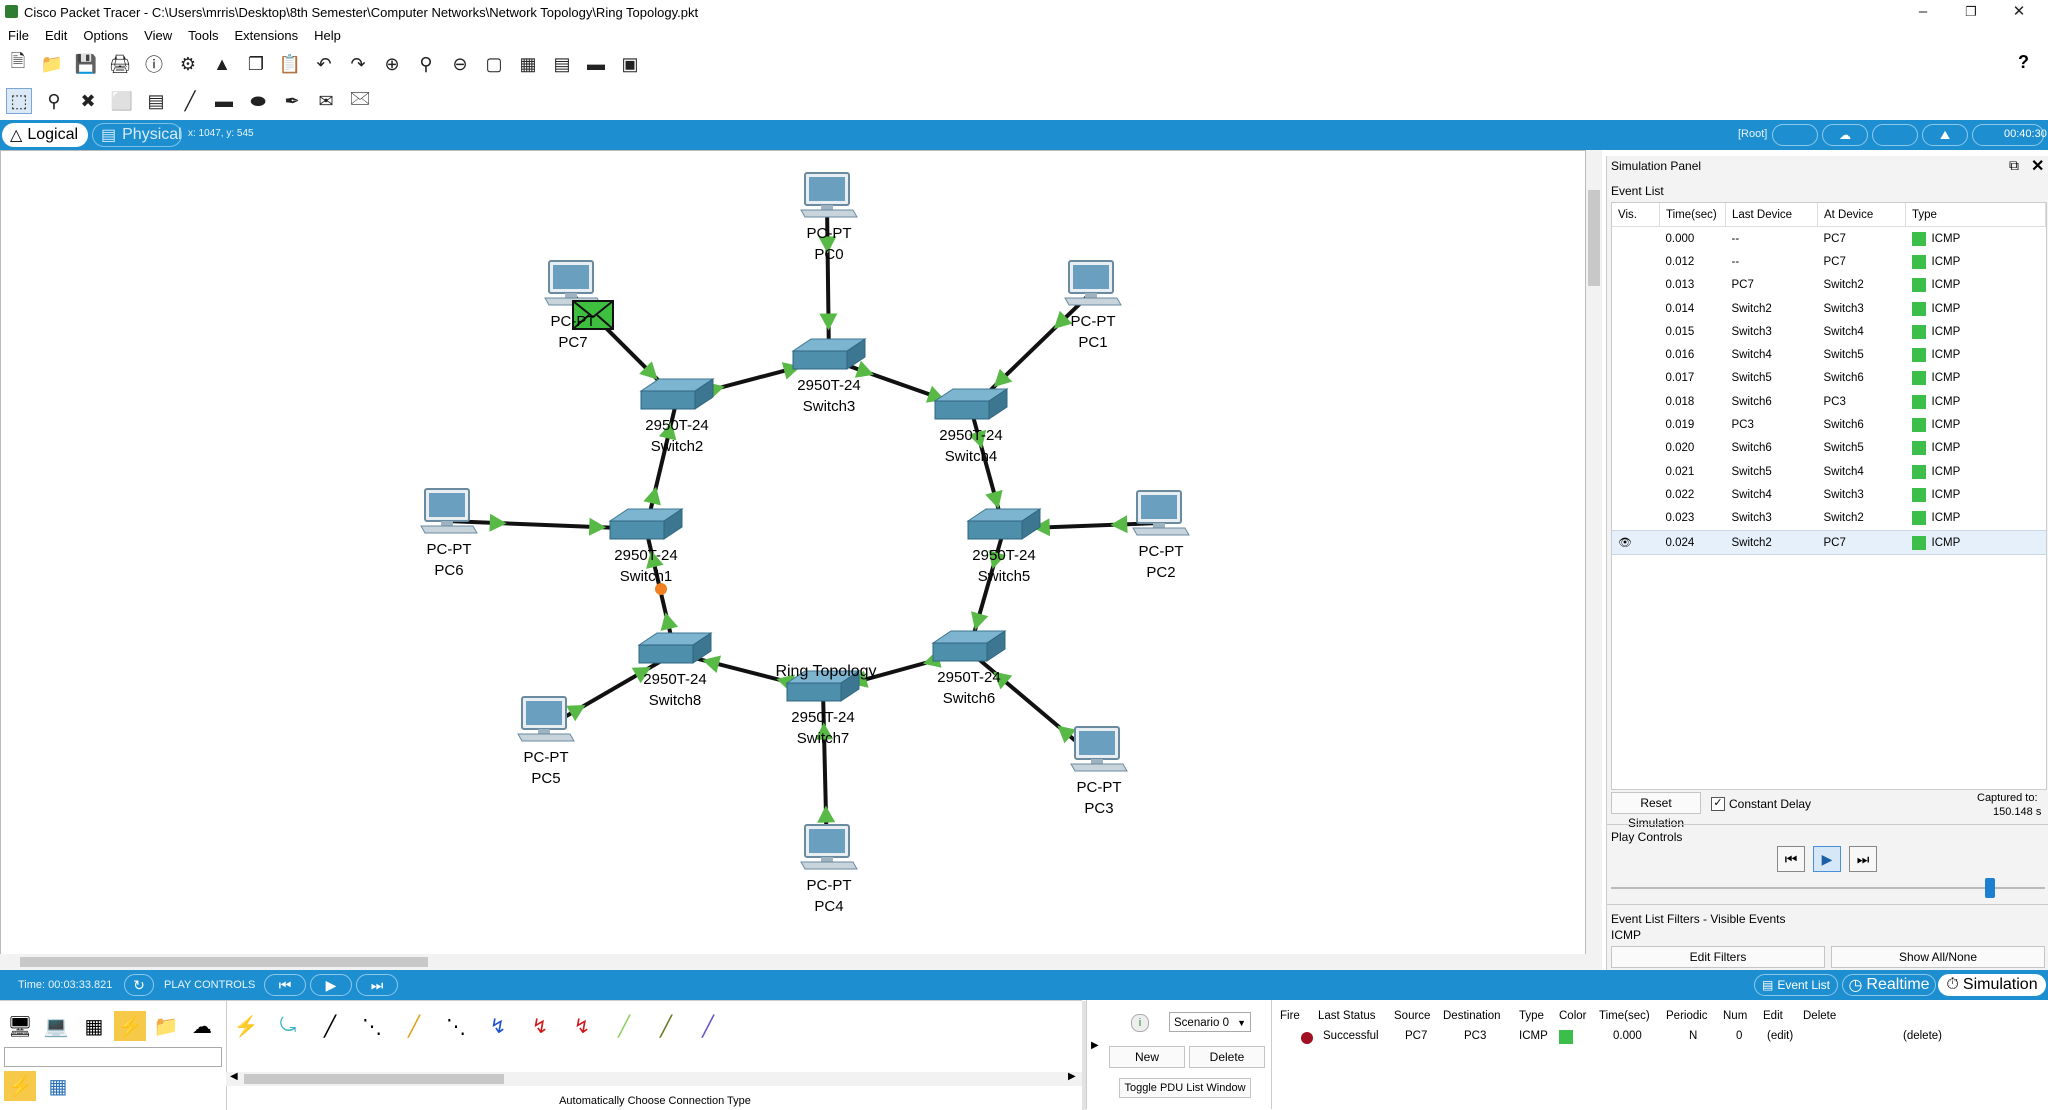 This screenshot has width=2048, height=1110. Describe the element at coordinates (137, 135) in the screenshot. I see `tab-physical: ▤ Physical` at that location.